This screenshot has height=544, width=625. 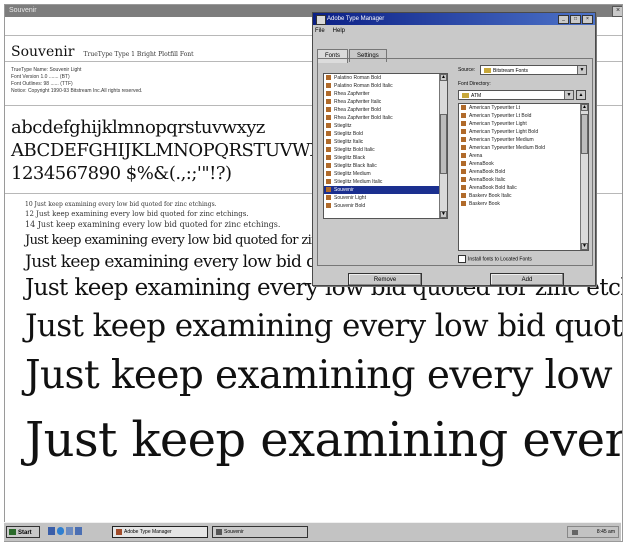 What do you see at coordinates (46, 70) in the screenshot?
I see `font-info-line: TrueType Name: Souvenir Light` at bounding box center [46, 70].